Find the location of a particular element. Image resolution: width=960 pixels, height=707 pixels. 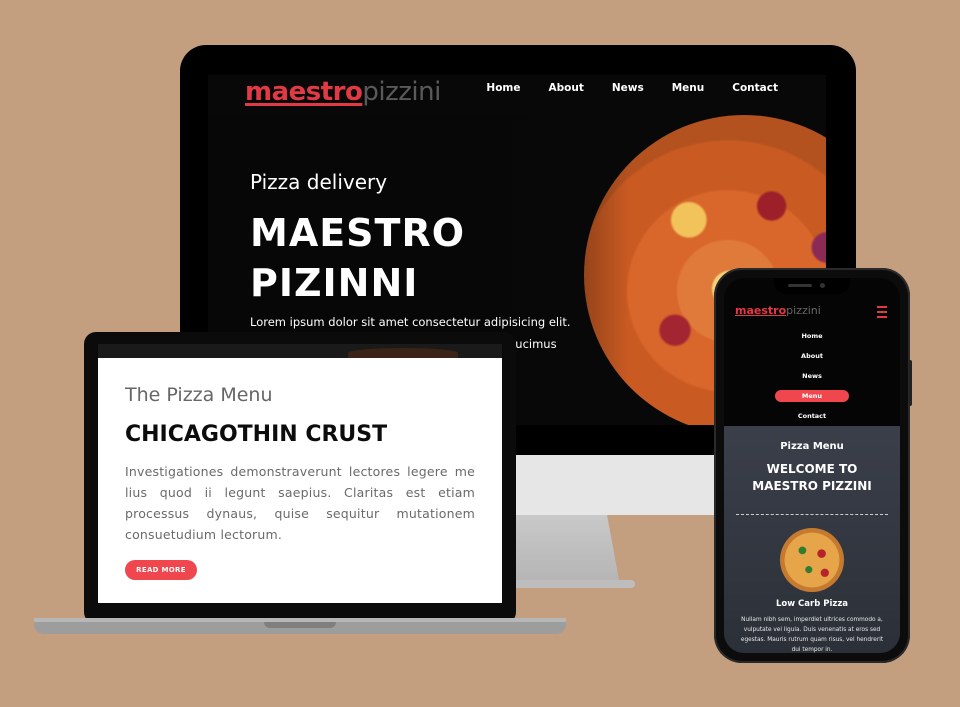

logo-part-pizzini: pizzini is located at coordinates (401, 92).